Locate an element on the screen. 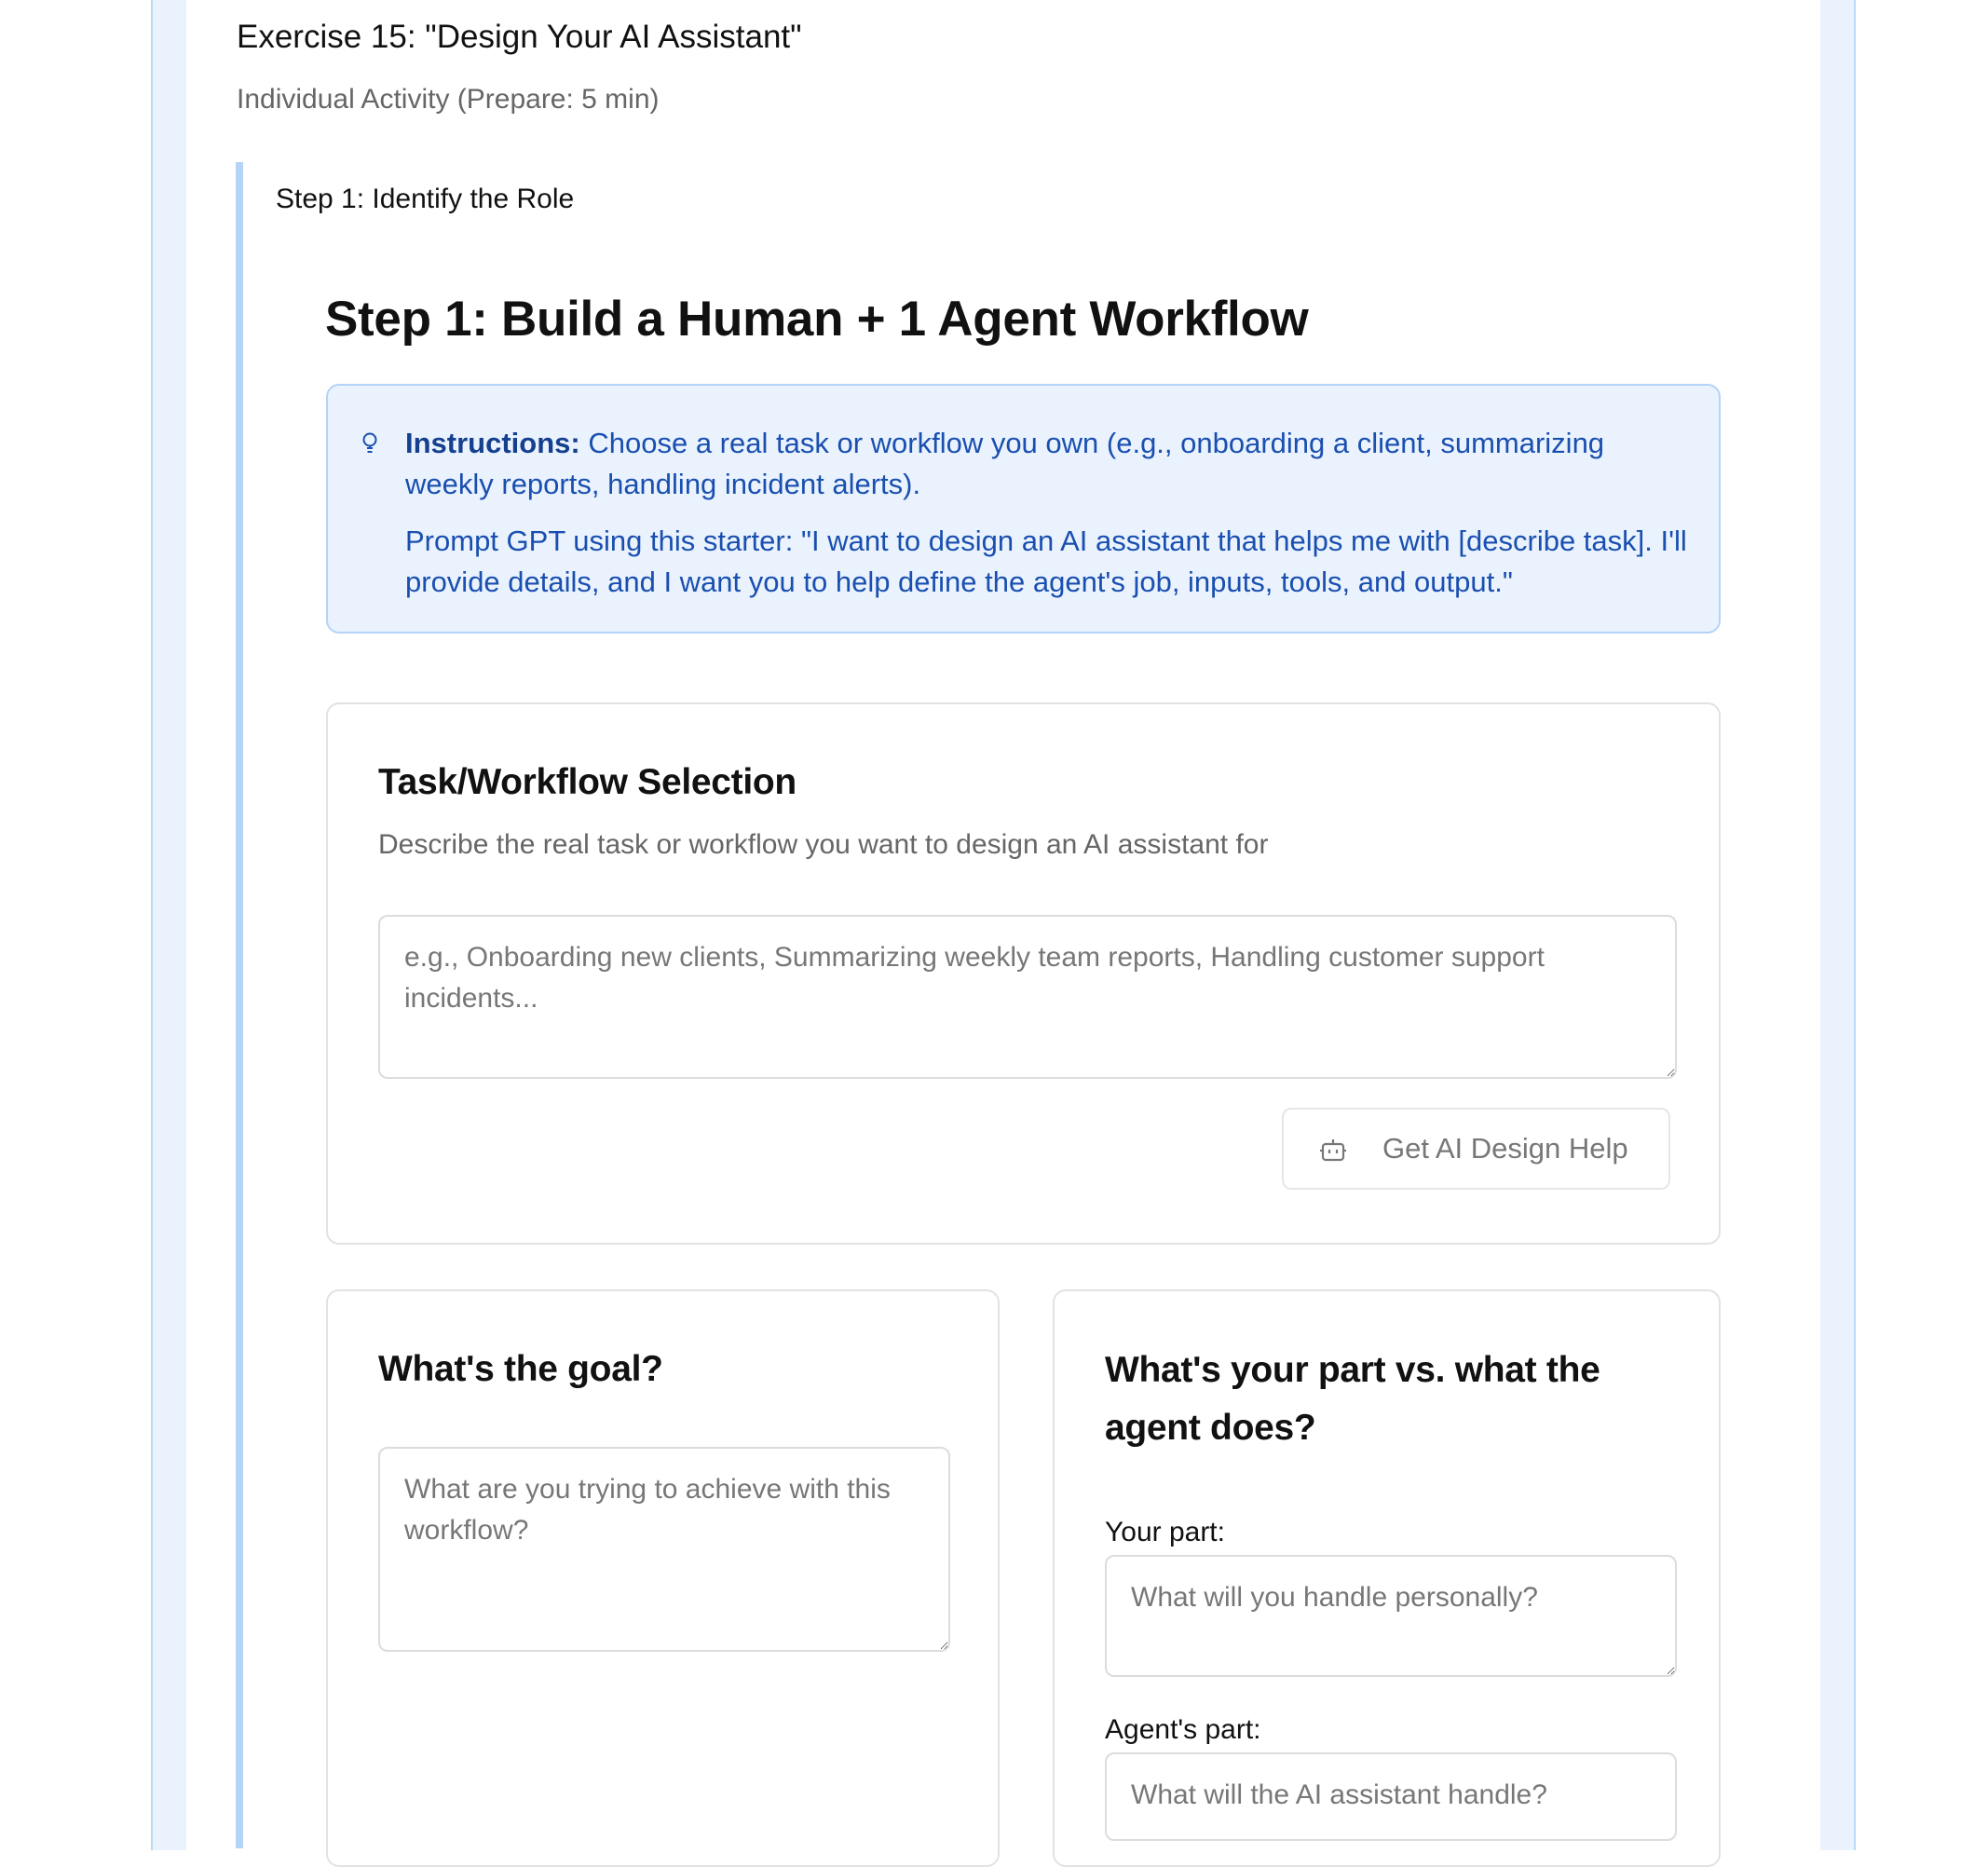 The image size is (1988, 1867). lightbulb-icon is located at coordinates (370, 443).